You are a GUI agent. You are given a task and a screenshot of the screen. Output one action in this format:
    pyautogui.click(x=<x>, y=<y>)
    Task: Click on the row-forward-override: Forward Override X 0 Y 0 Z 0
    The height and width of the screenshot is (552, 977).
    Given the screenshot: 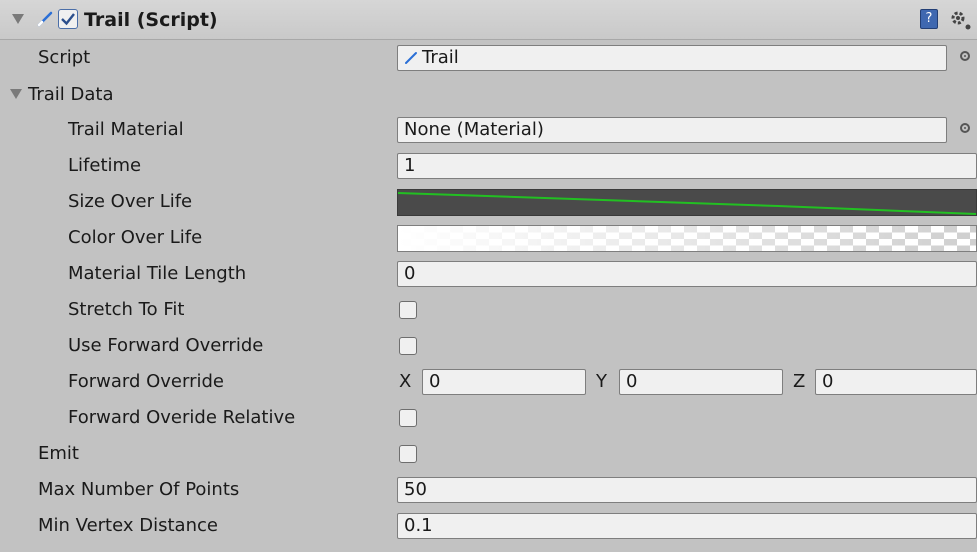 What is the action you would take?
    pyautogui.click(x=488, y=382)
    